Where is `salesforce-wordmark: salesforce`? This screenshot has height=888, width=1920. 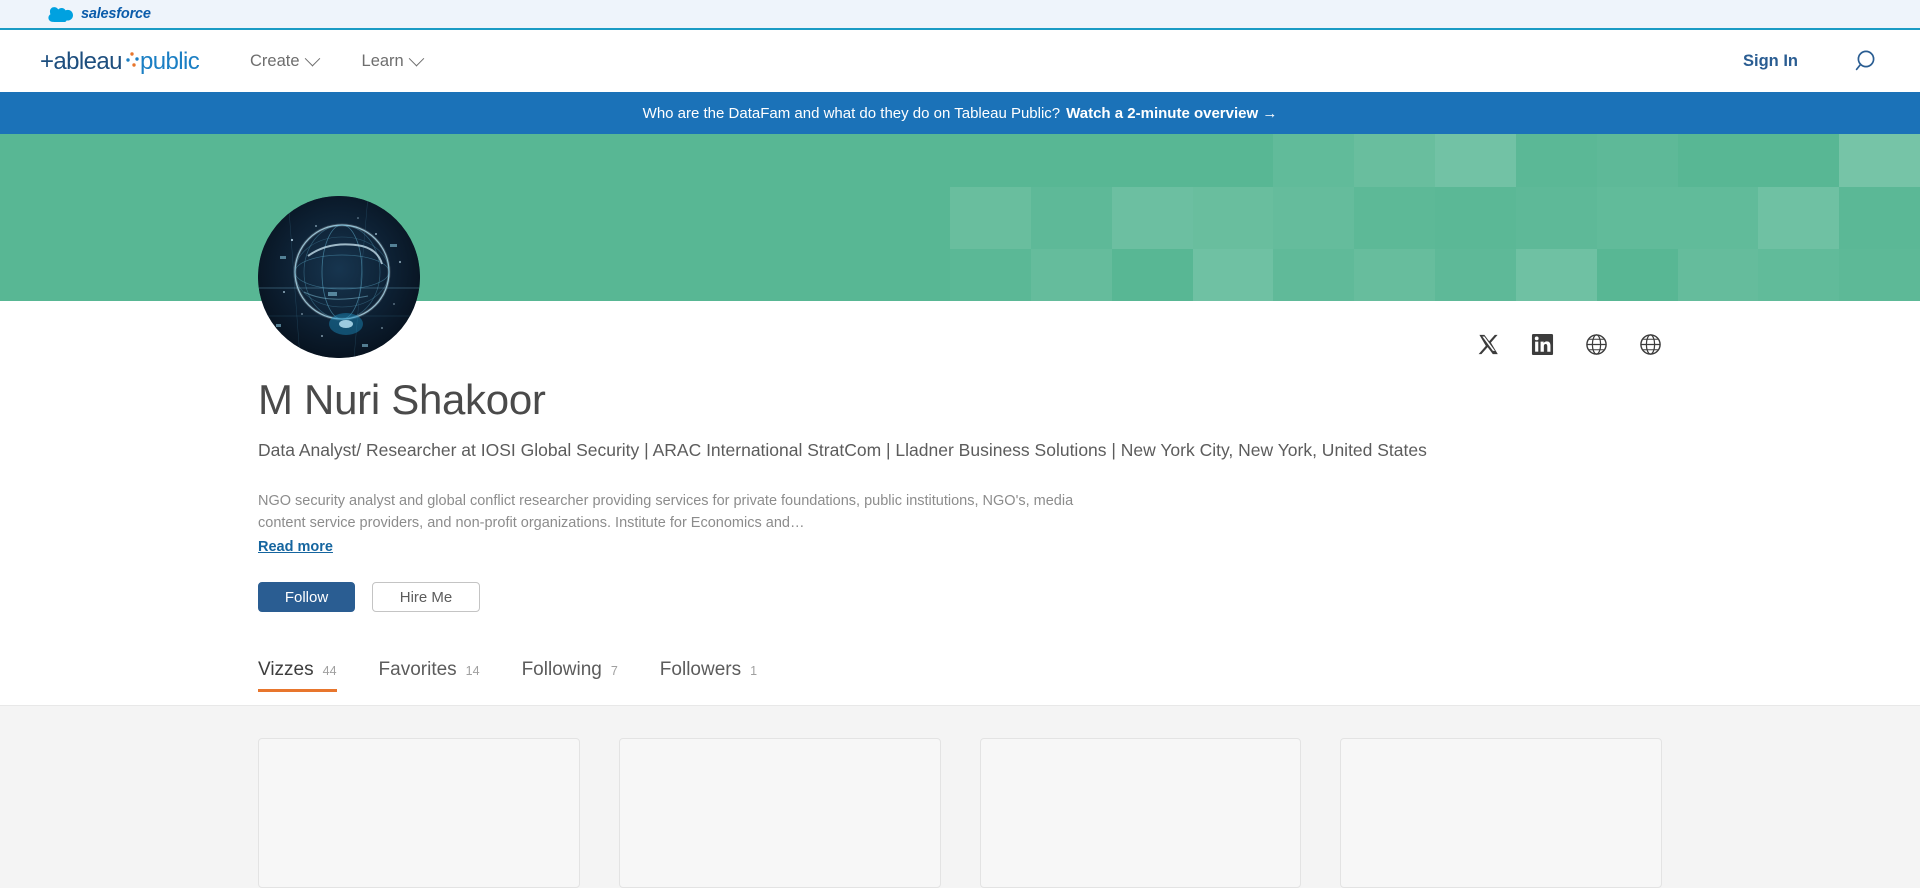 salesforce-wordmark: salesforce is located at coordinates (116, 14).